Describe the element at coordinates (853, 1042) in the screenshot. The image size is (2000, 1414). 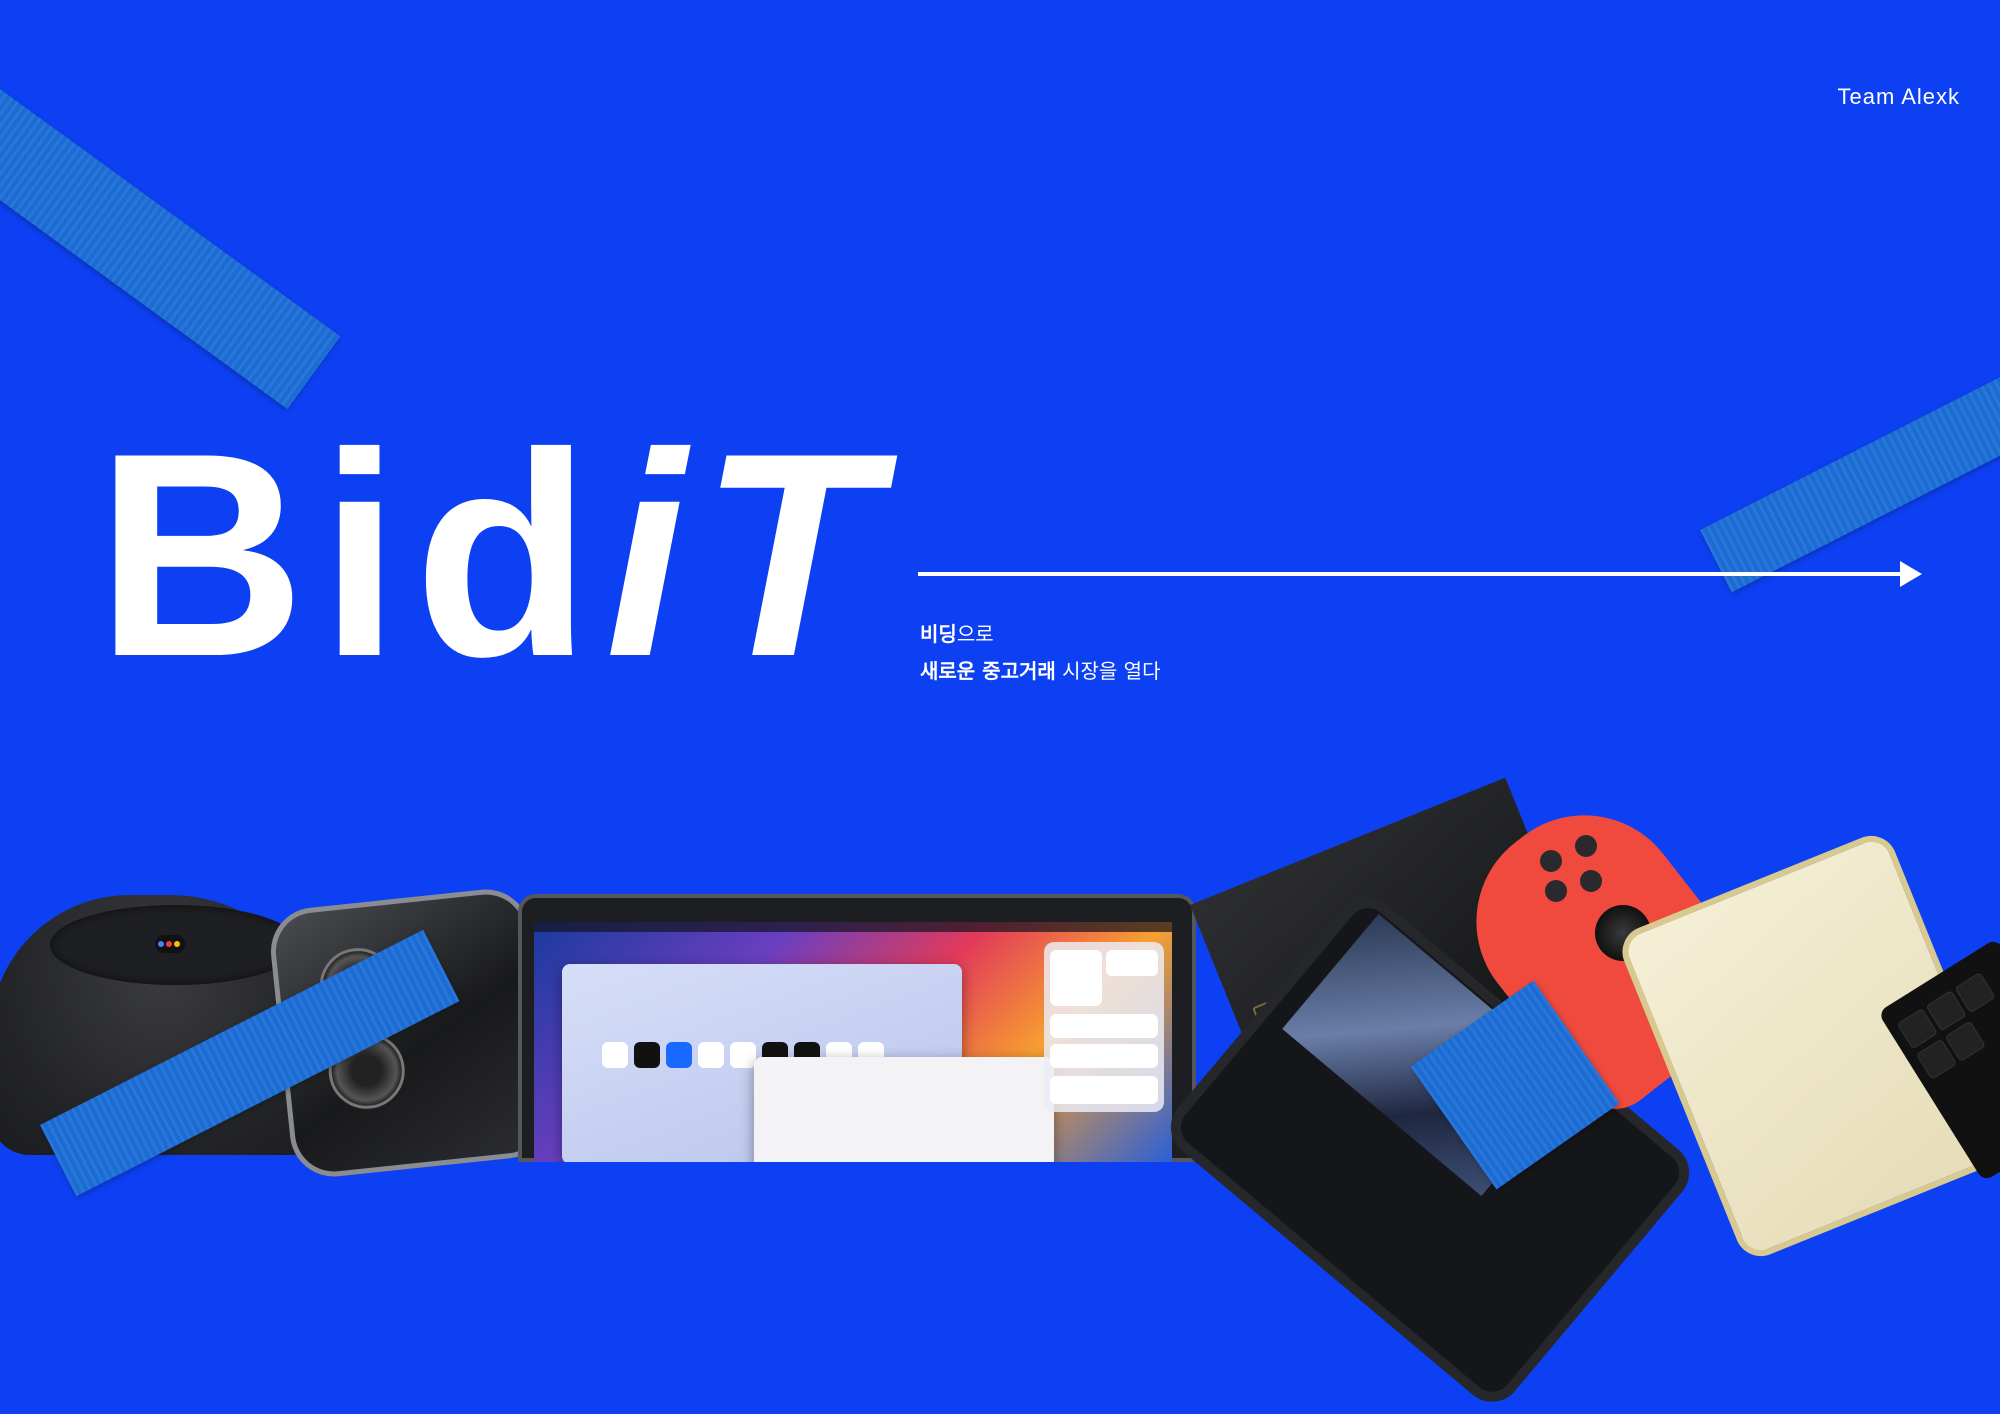
I see `laptop-screen` at that location.